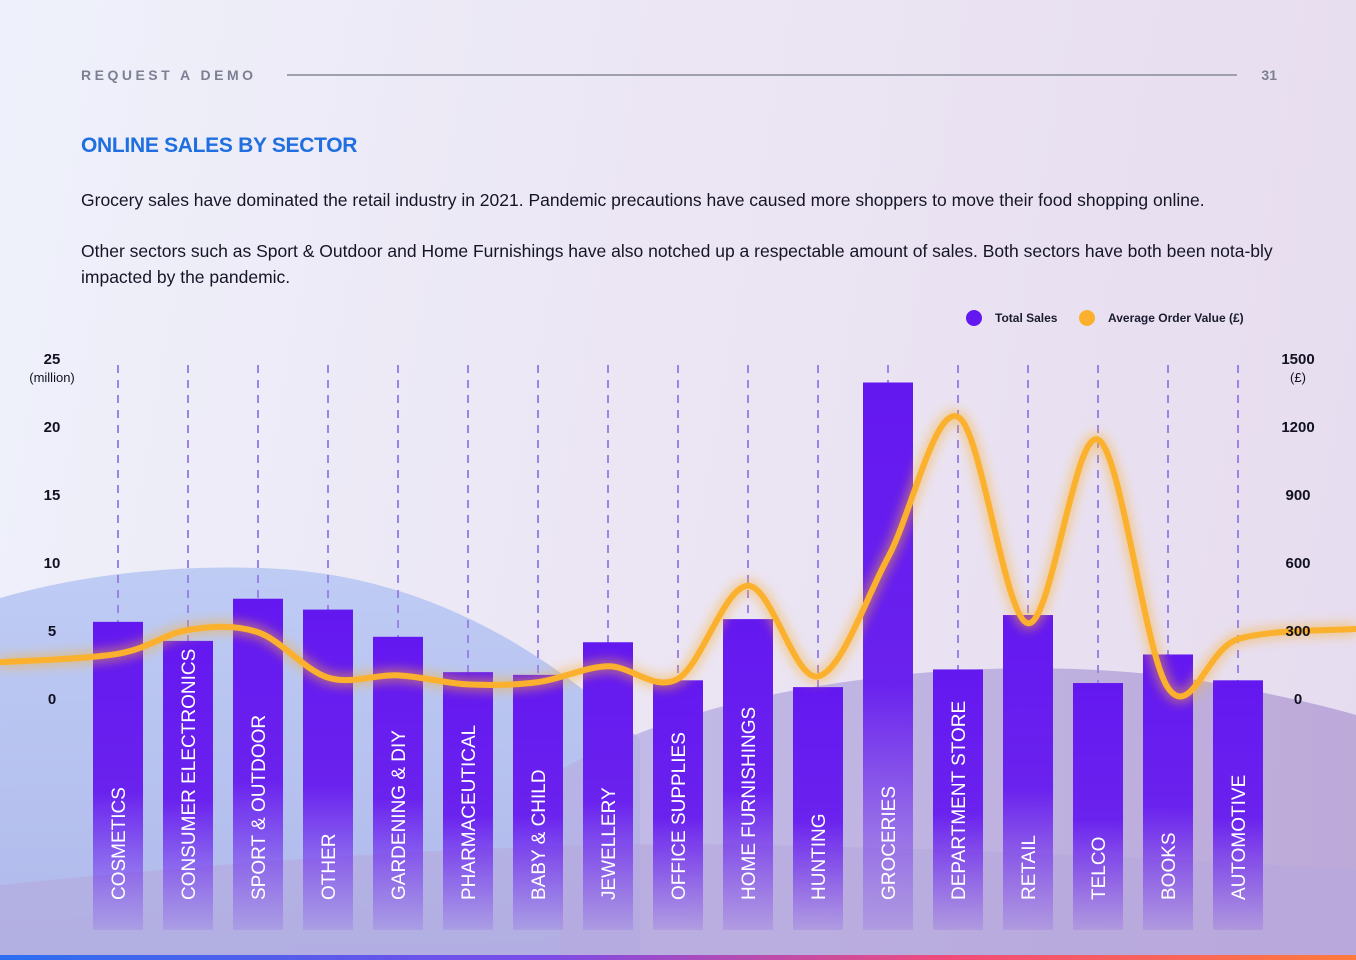 Image resolution: width=1356 pixels, height=960 pixels. Describe the element at coordinates (819, 856) in the screenshot. I see `category-label-hunting: HUNTING` at that location.